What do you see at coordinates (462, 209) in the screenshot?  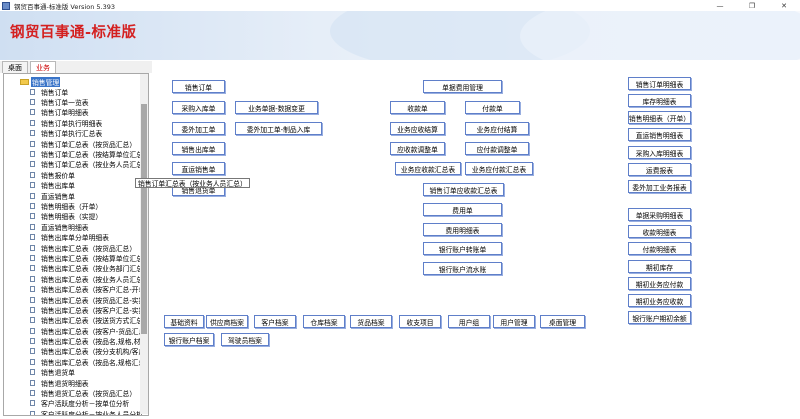 I see `expense-button: 费用单` at bounding box center [462, 209].